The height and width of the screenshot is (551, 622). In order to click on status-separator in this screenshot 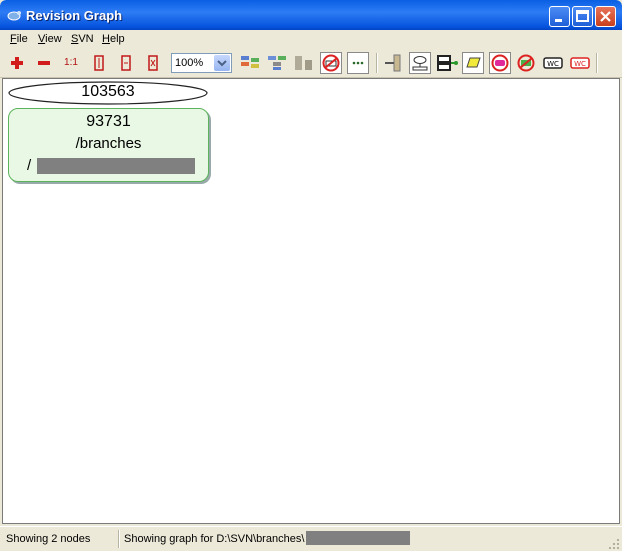, I will do `click(119, 539)`.